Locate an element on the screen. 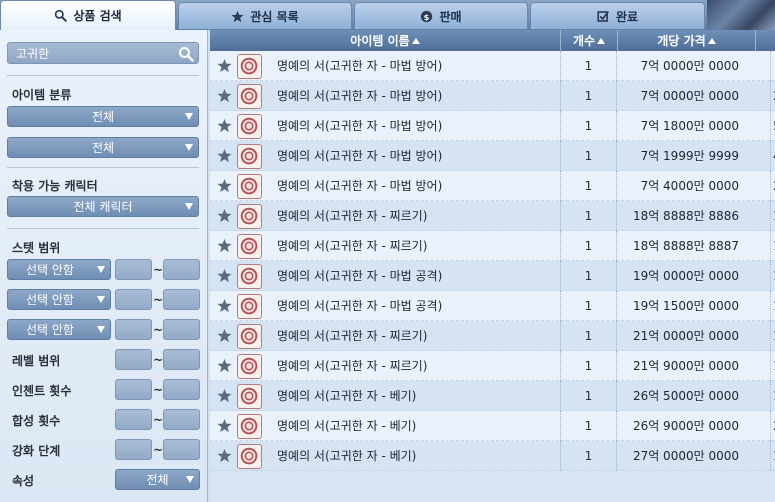 The image size is (775, 502). tab-complete: 완료 is located at coordinates (617, 15).